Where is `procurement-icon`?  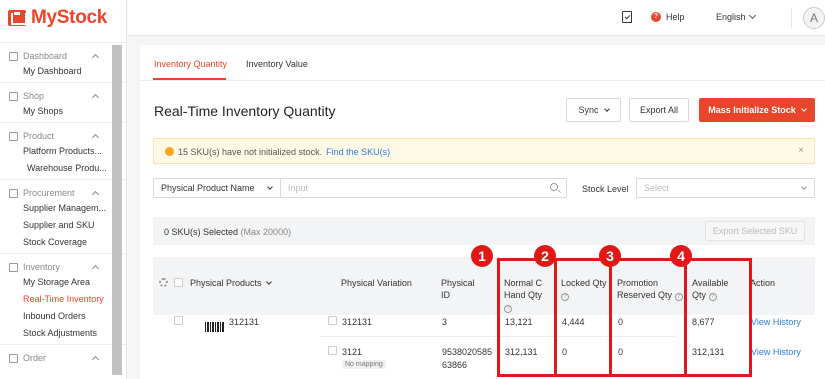 procurement-icon is located at coordinates (13, 193).